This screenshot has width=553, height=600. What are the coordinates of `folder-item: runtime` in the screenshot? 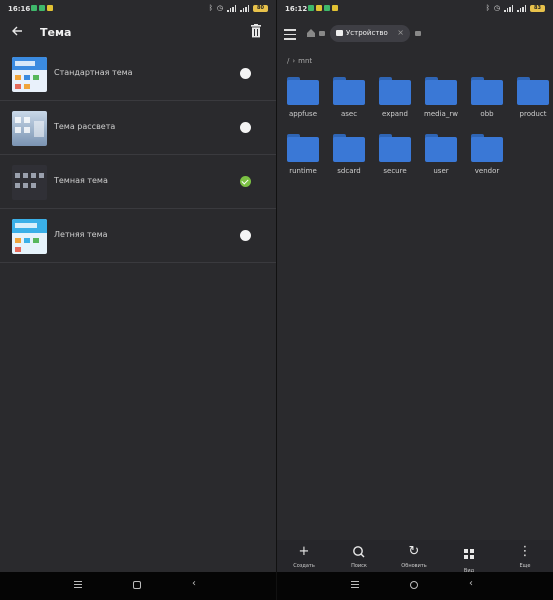 It's located at (303, 159).